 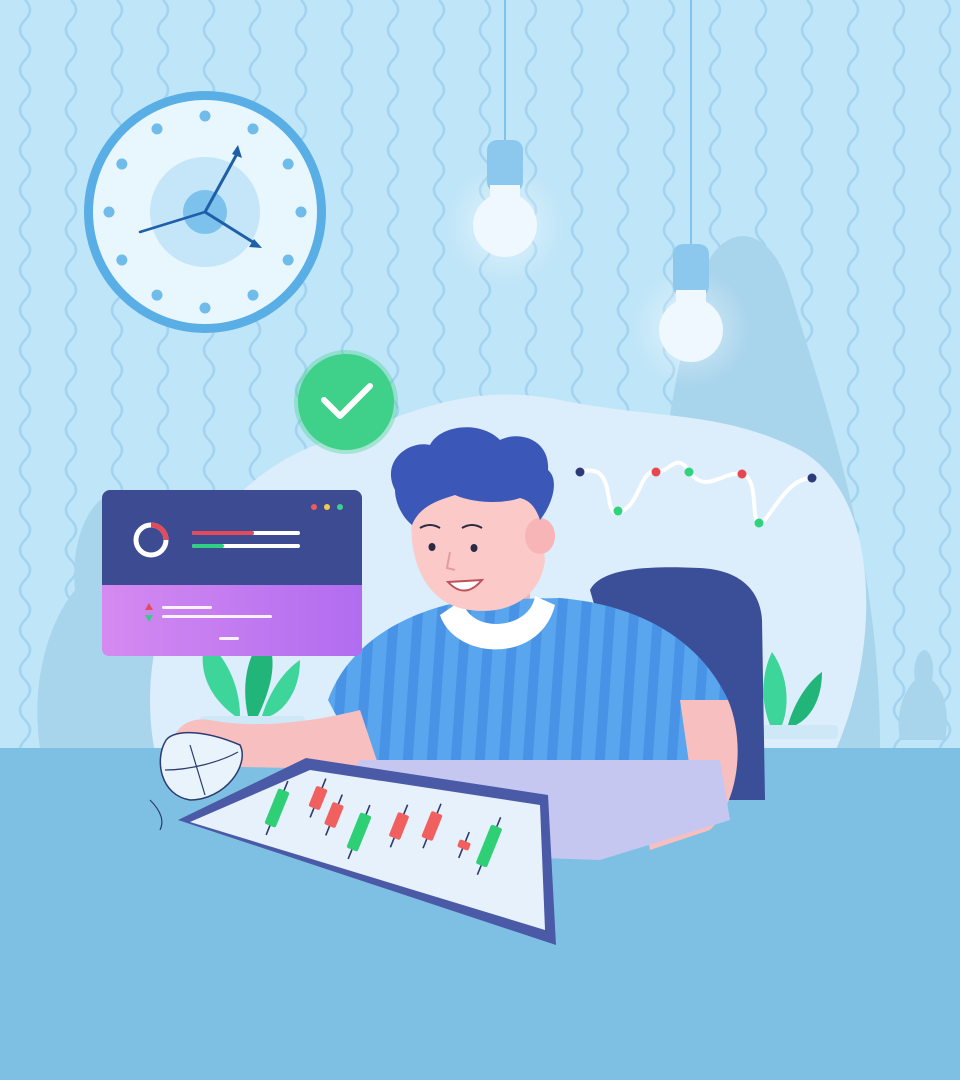 What do you see at coordinates (232, 573) in the screenshot?
I see `stats-card` at bounding box center [232, 573].